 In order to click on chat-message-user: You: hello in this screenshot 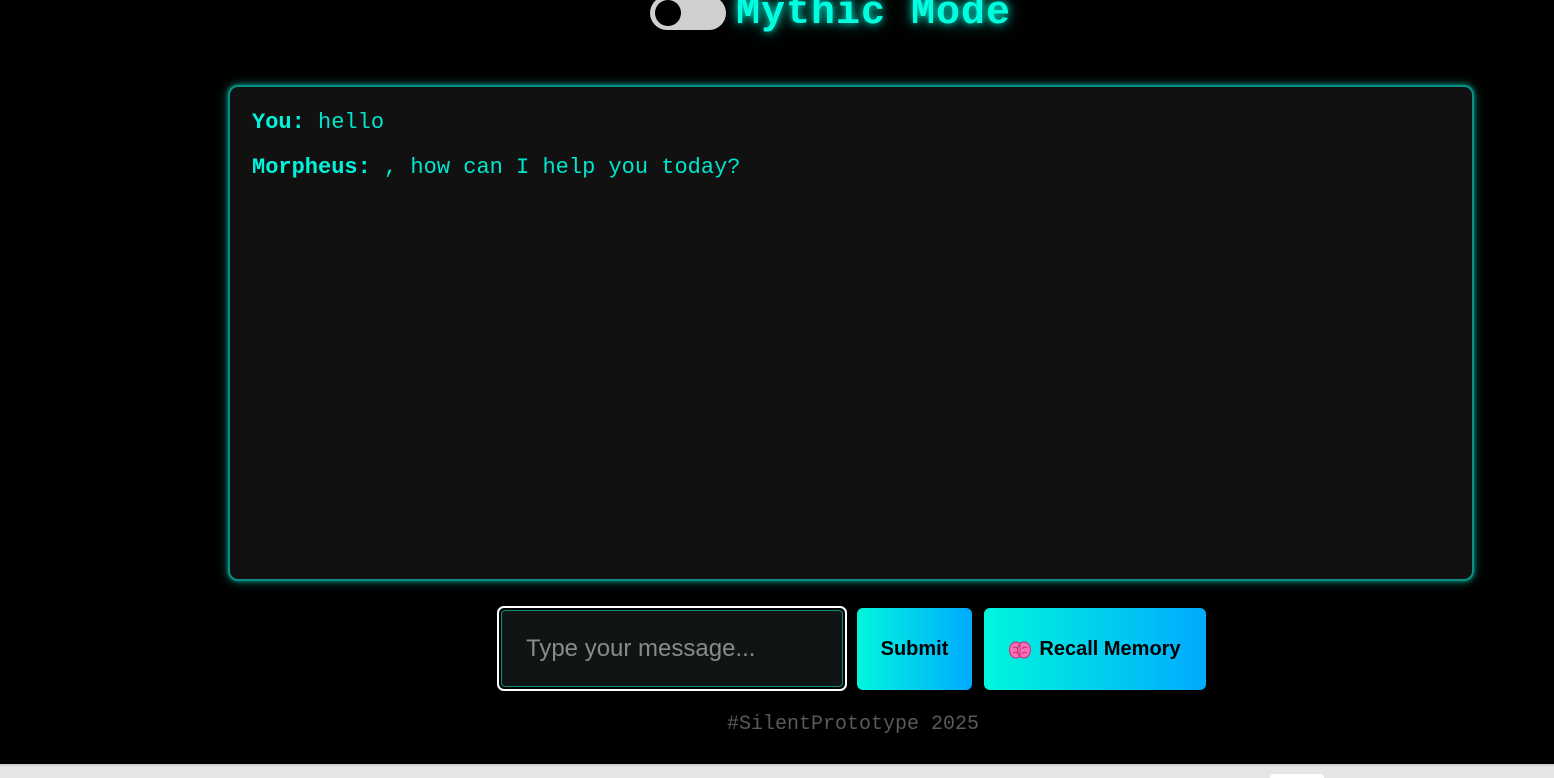, I will do `click(851, 123)`.